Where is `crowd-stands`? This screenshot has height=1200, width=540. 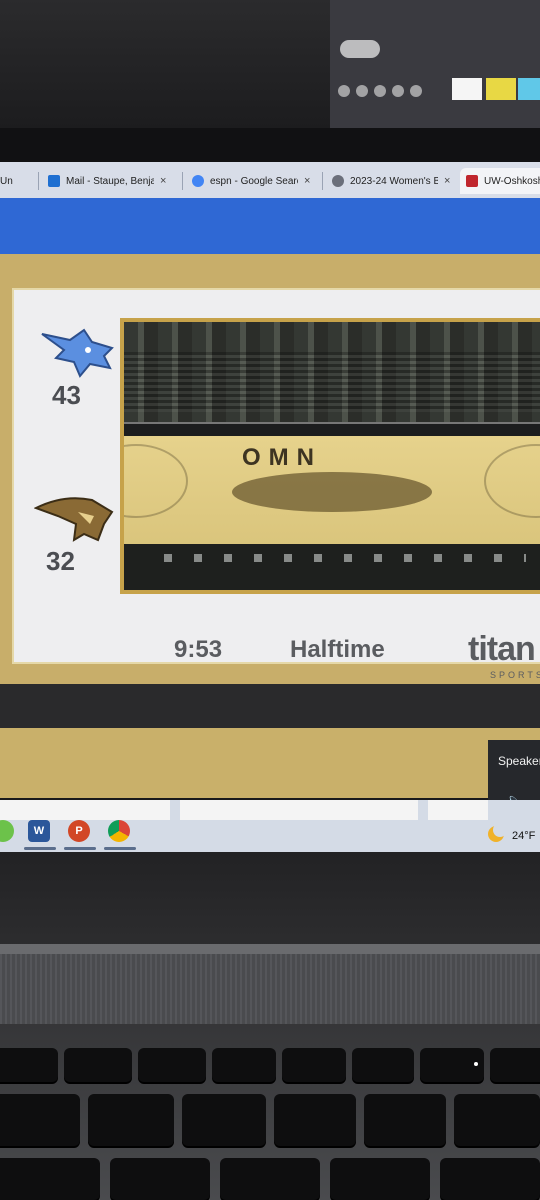 crowd-stands is located at coordinates (332, 376).